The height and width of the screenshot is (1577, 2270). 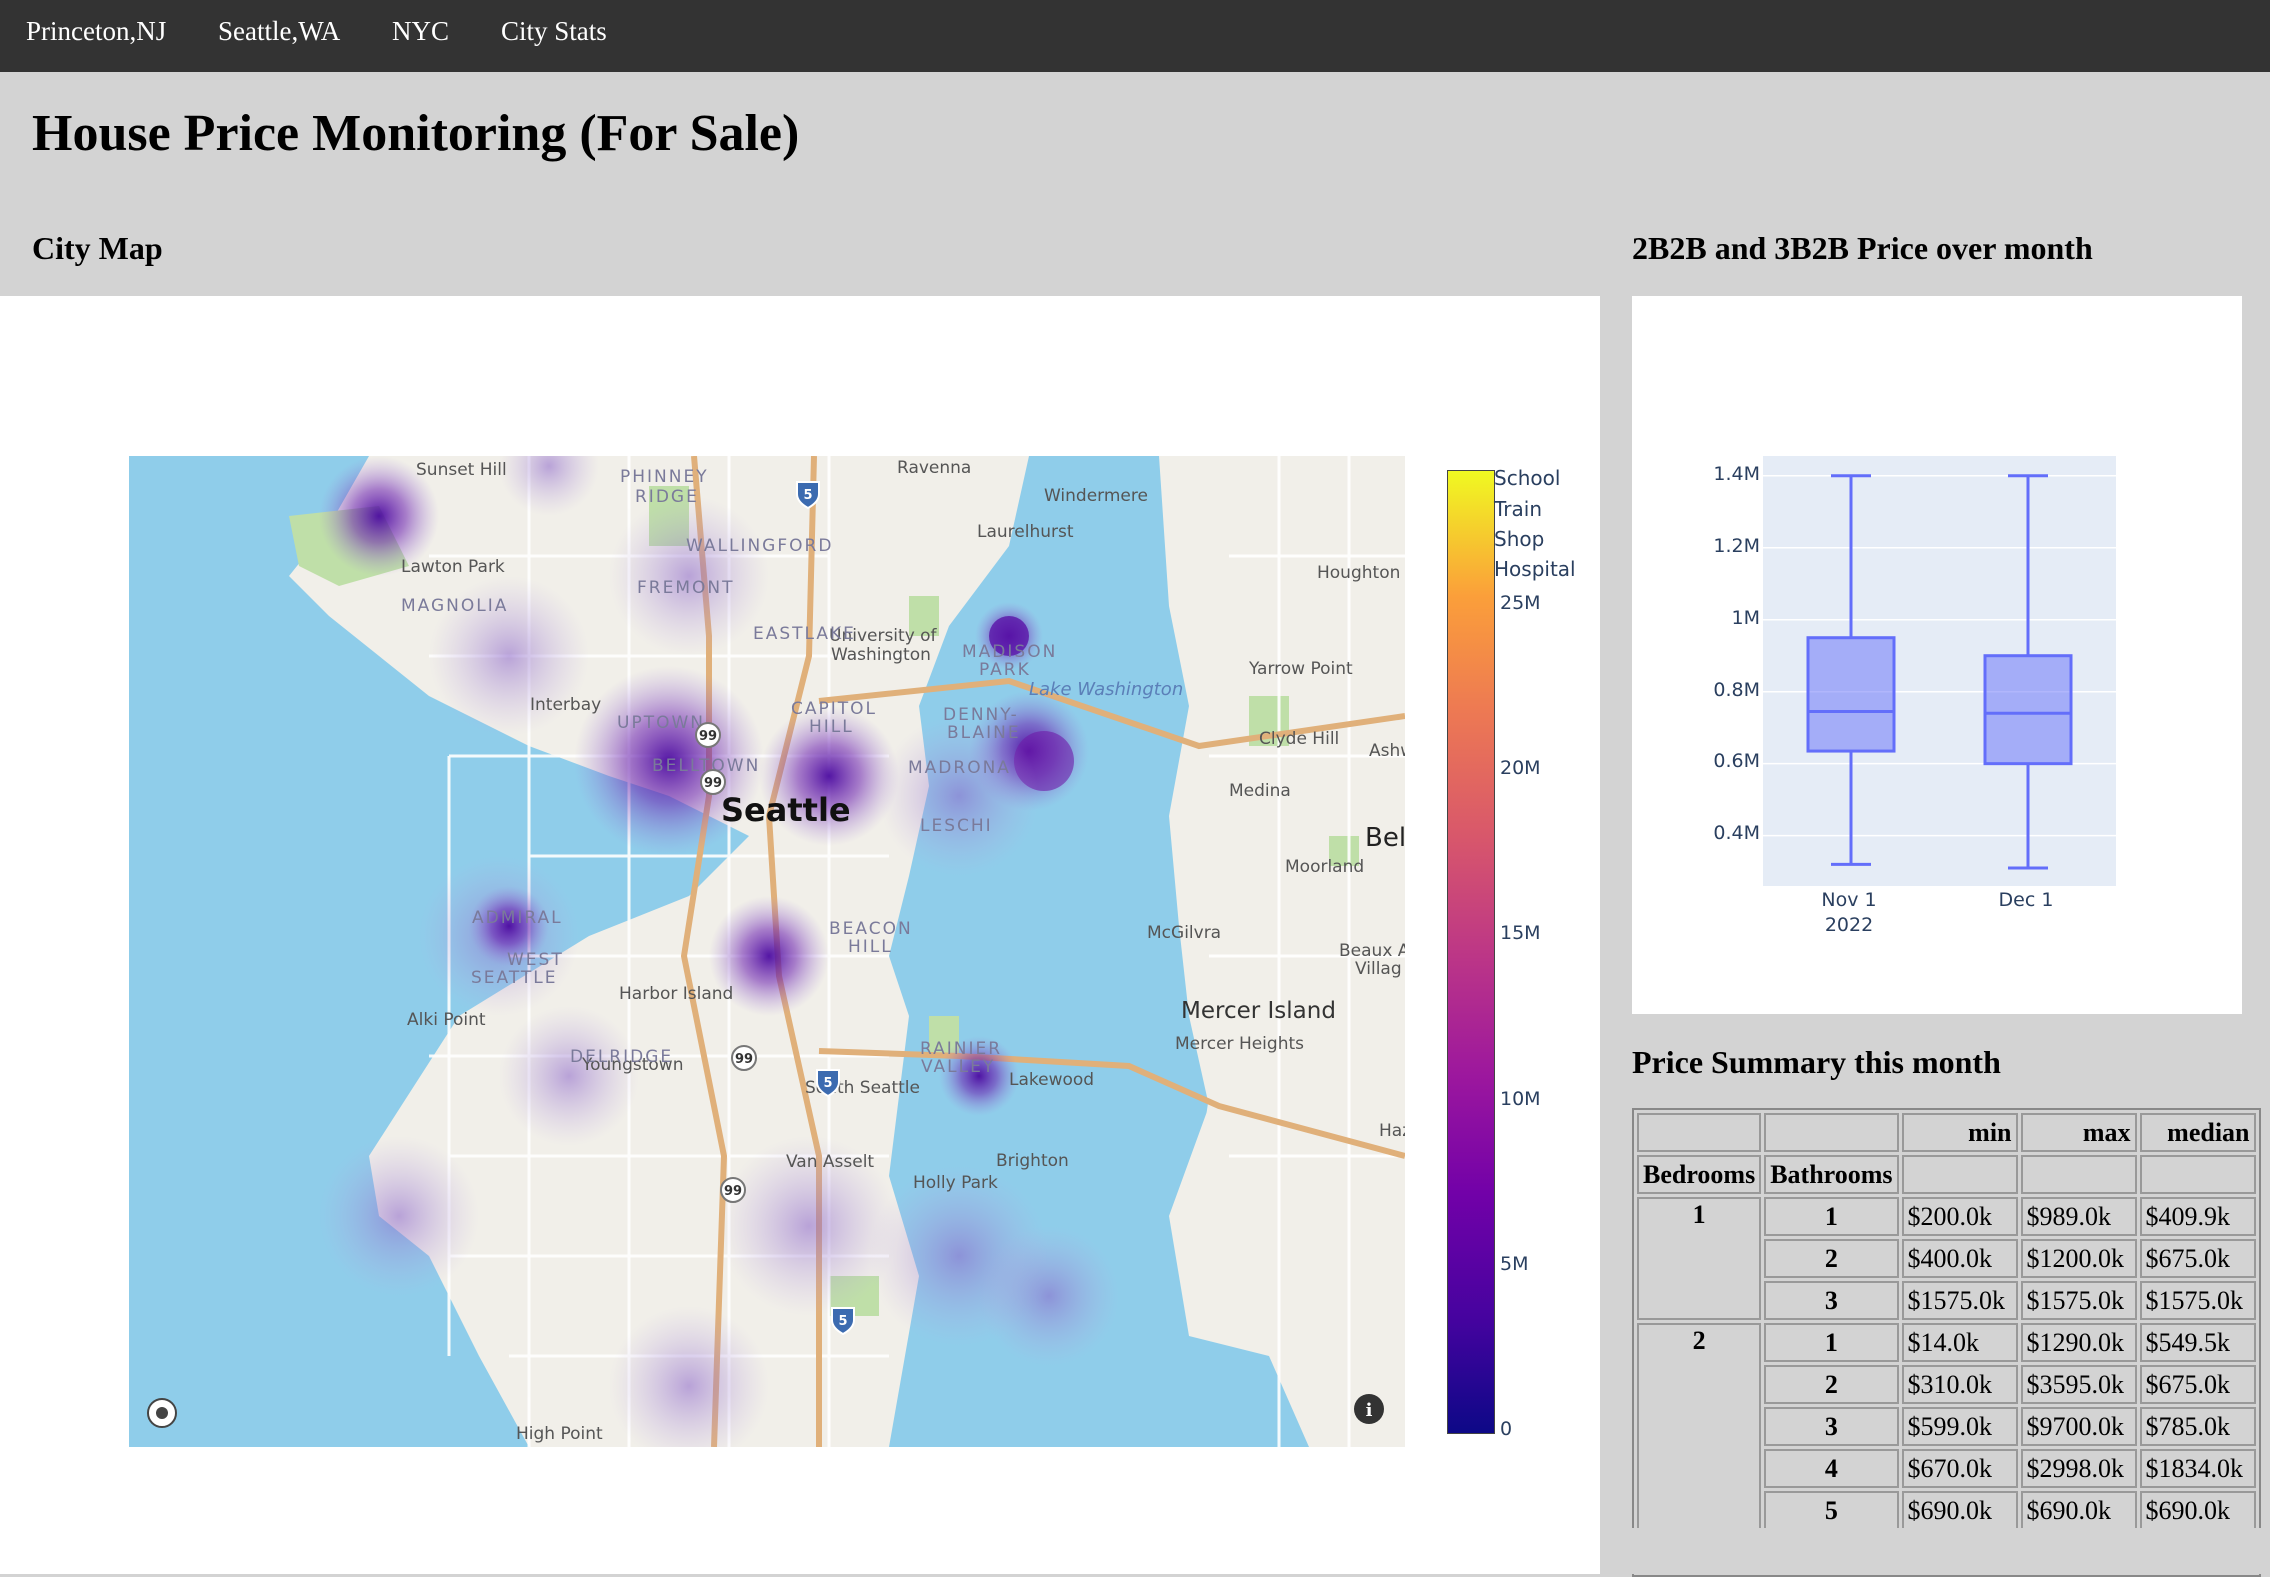 What do you see at coordinates (2197, 1510) in the screenshot?
I see `median-cell: $690.0k` at bounding box center [2197, 1510].